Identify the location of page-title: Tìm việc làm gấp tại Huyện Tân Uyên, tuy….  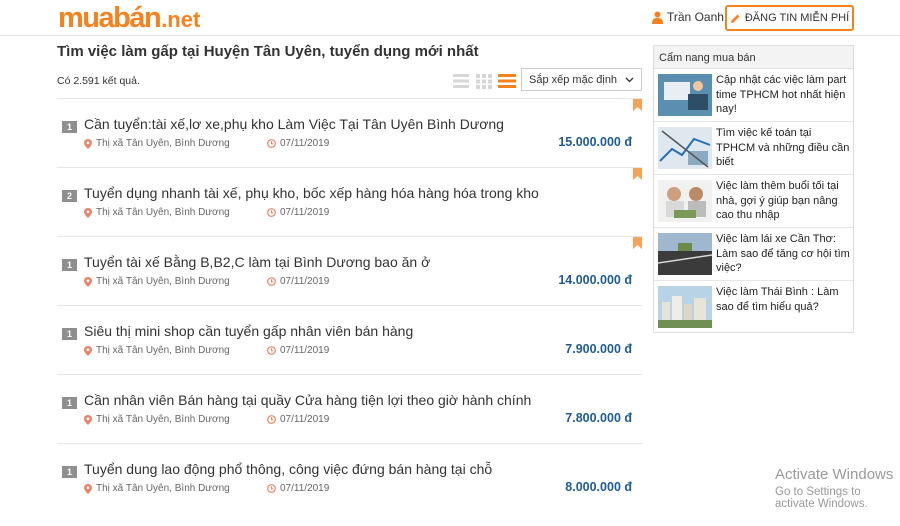
(268, 51).